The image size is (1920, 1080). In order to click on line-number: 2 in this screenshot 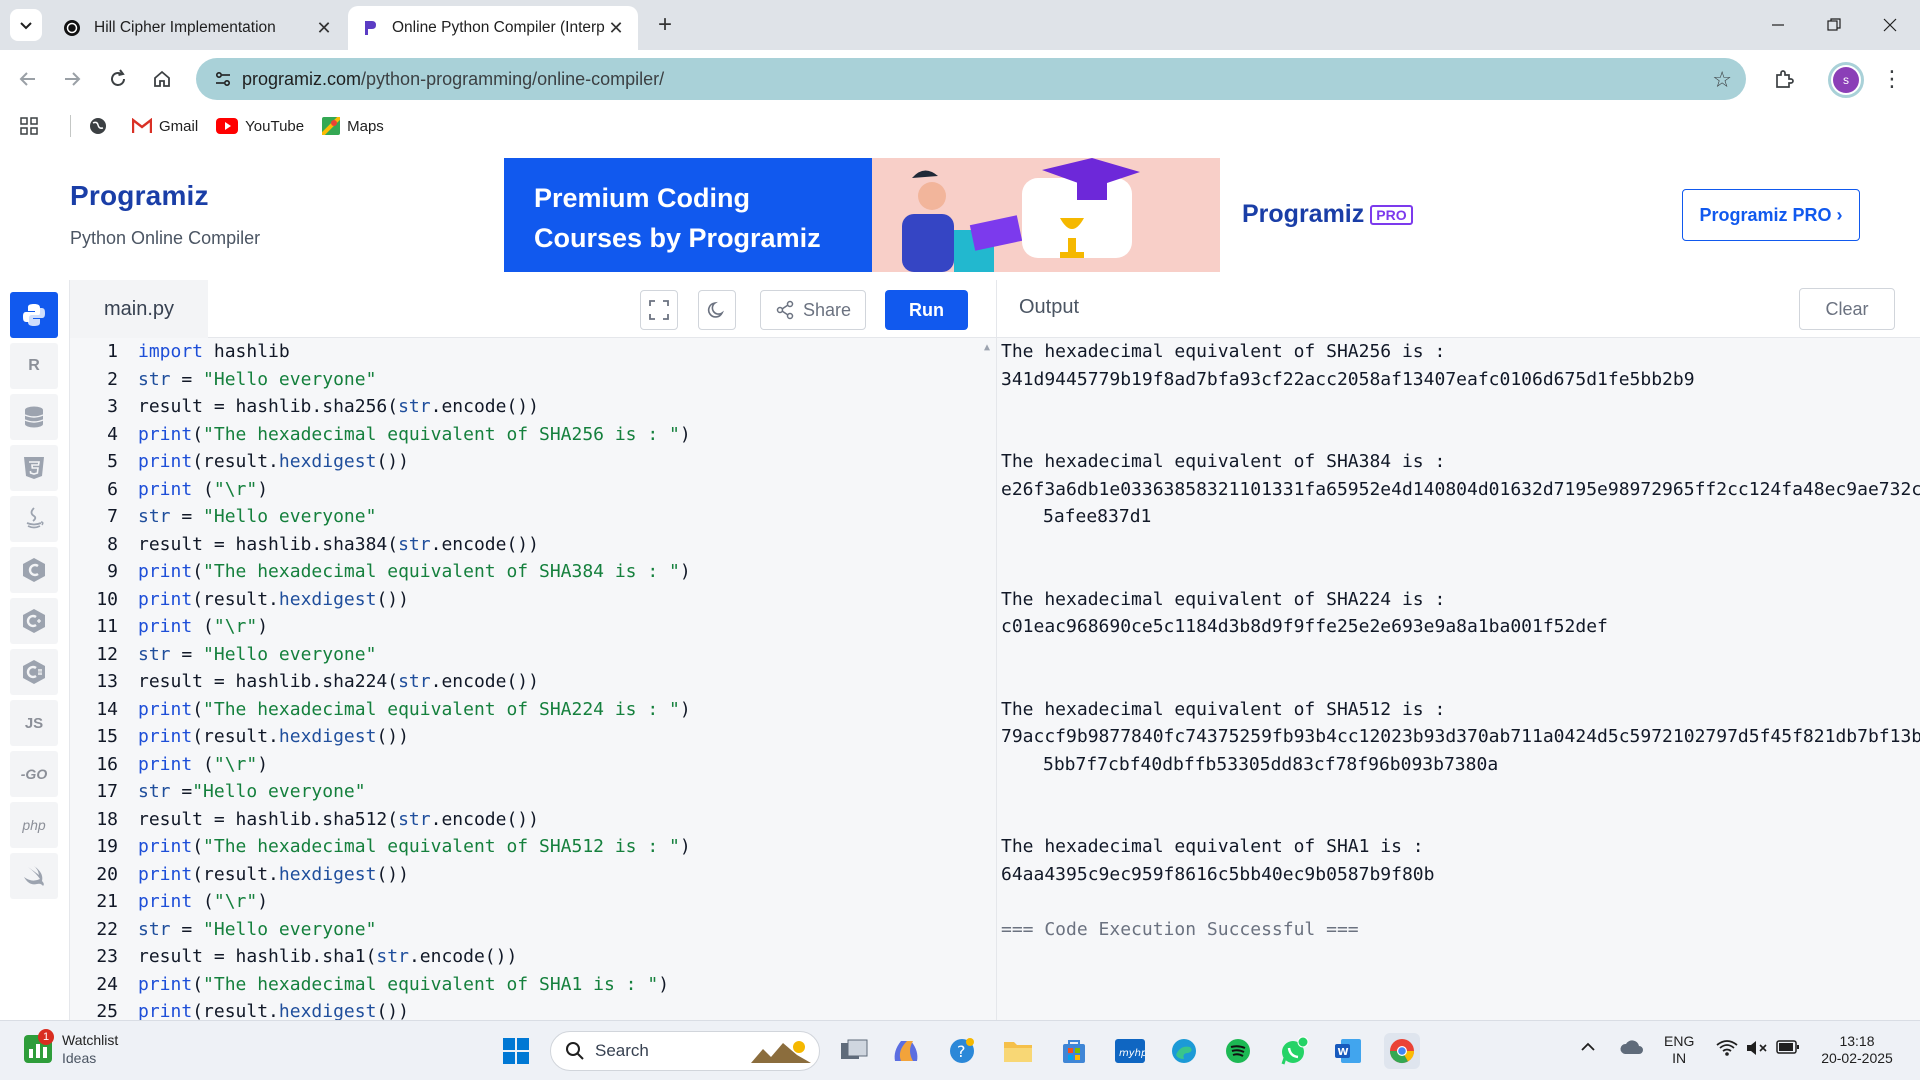, I will do `click(112, 379)`.